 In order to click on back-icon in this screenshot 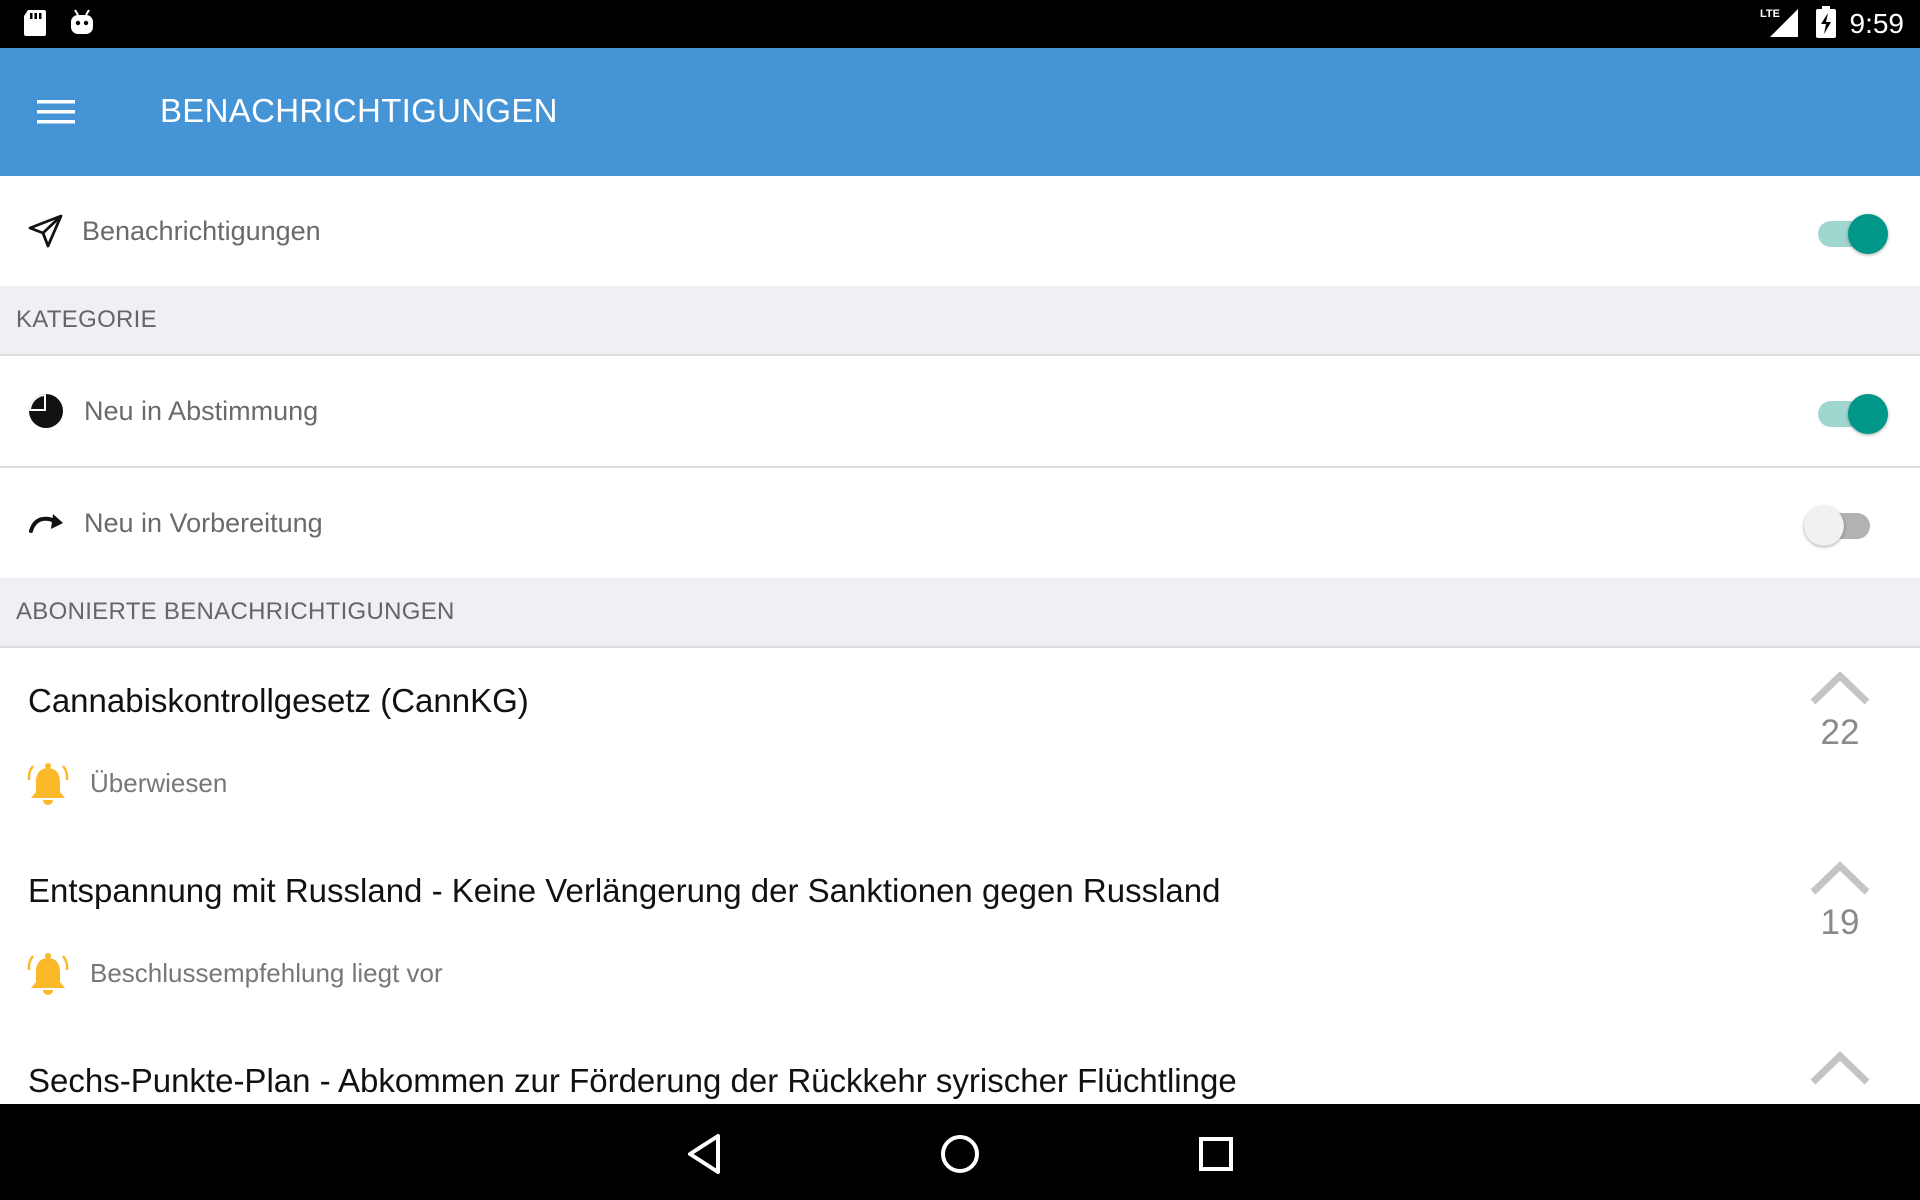, I will do `click(704, 1154)`.